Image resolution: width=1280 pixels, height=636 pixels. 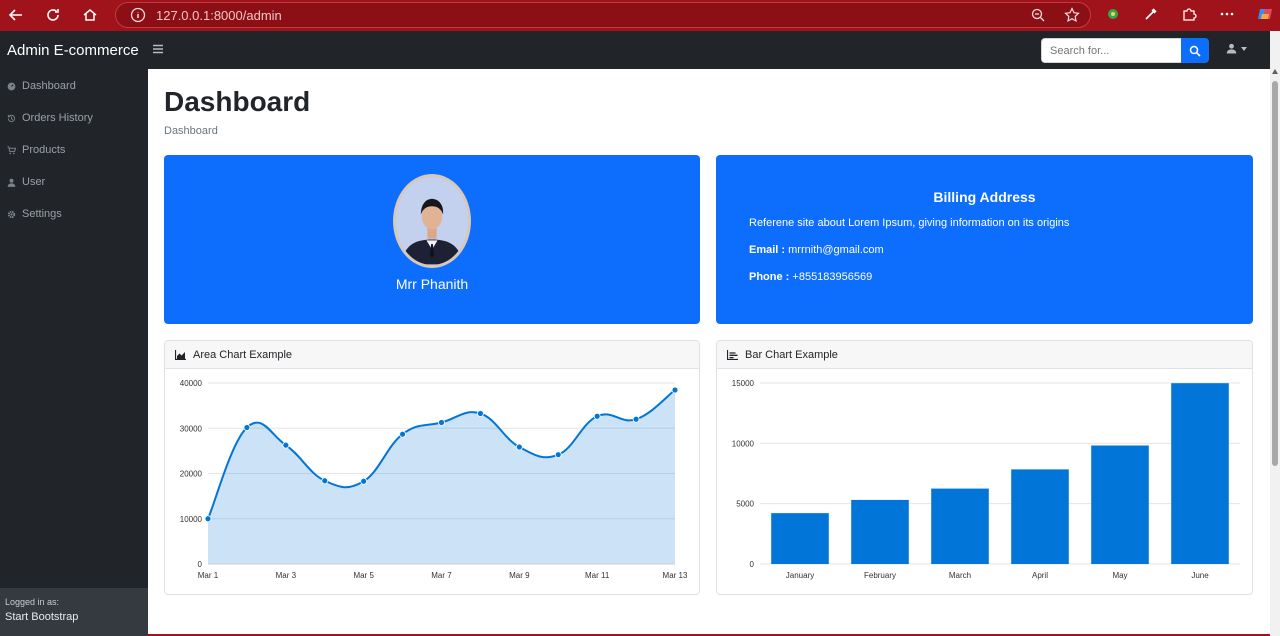 I want to click on star-icon, so click(x=1072, y=15).